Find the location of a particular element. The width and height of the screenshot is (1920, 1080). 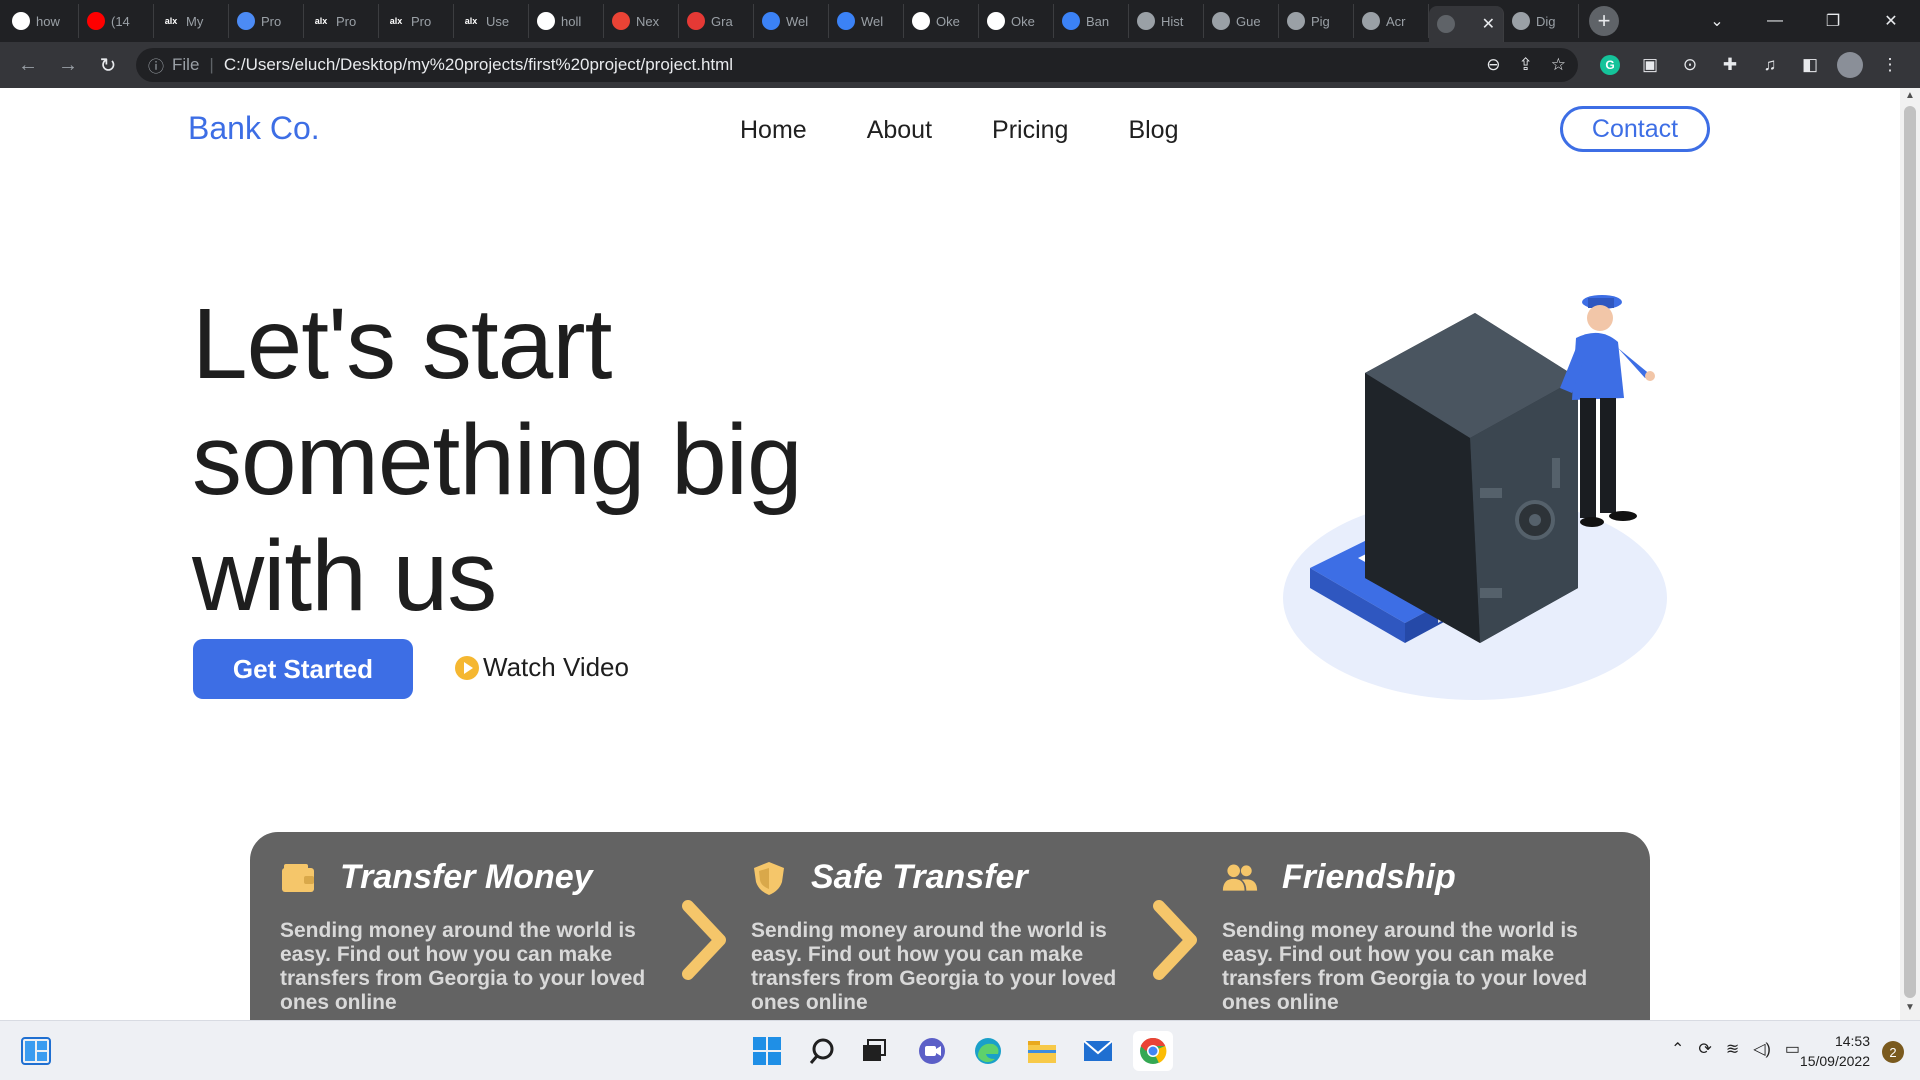

nav-item-about: About is located at coordinates (899, 130).